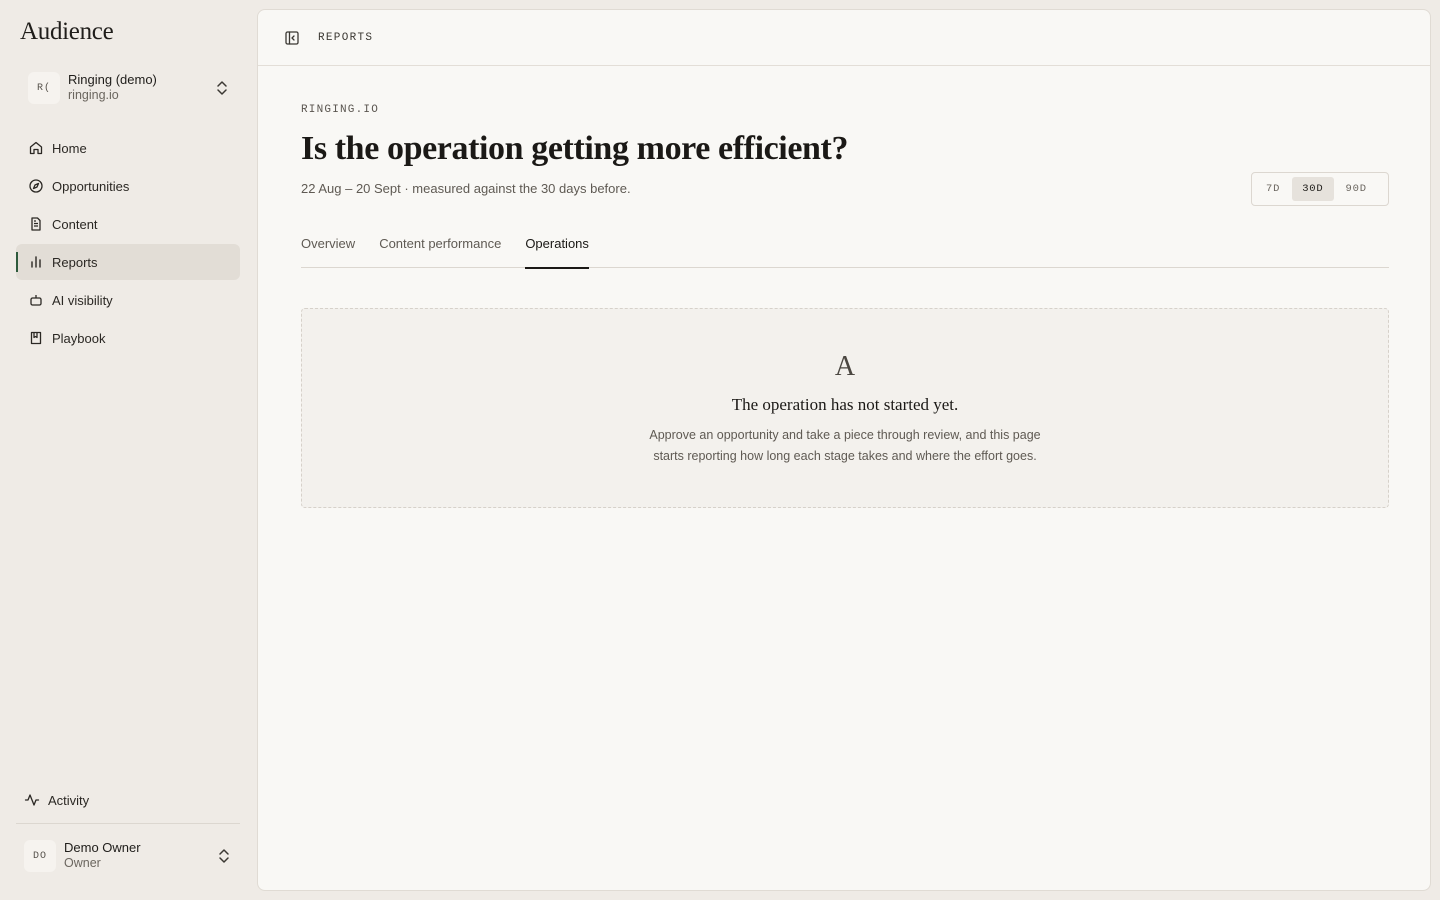 Image resolution: width=1440 pixels, height=900 pixels. Describe the element at coordinates (82, 863) in the screenshot. I see `user-role: Owner` at that location.